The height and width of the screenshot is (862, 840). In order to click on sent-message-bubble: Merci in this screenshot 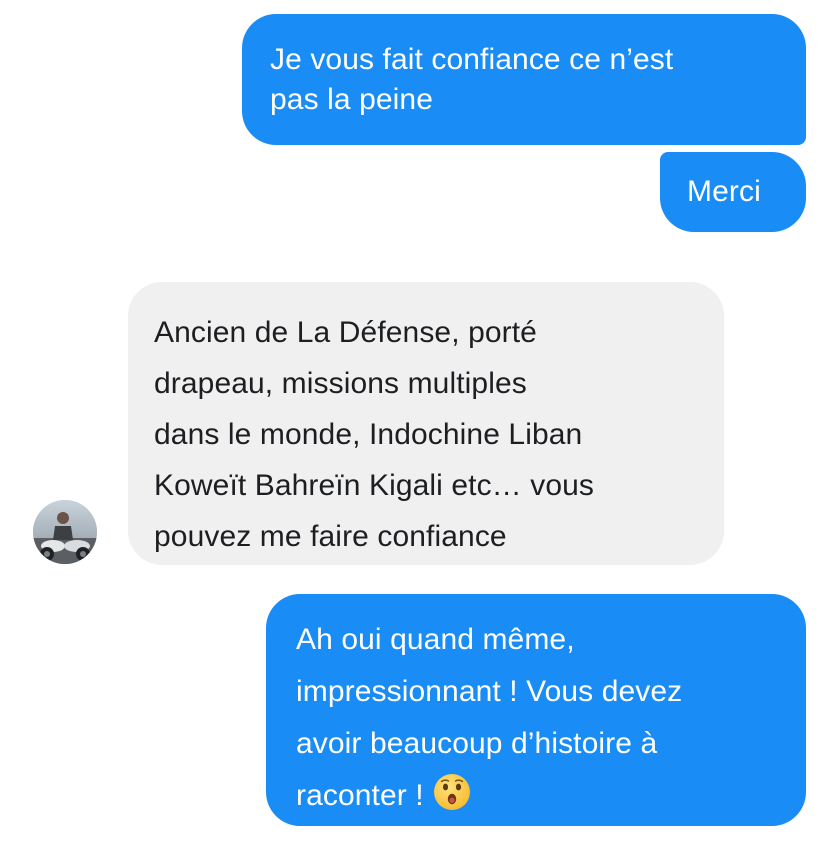, I will do `click(733, 192)`.